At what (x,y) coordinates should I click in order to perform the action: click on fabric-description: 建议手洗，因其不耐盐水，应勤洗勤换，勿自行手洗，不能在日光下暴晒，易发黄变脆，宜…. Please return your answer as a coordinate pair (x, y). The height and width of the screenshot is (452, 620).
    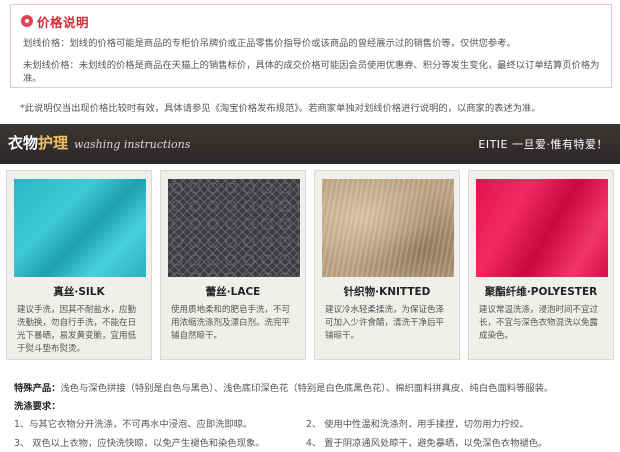
    Looking at the image, I should click on (77, 329).